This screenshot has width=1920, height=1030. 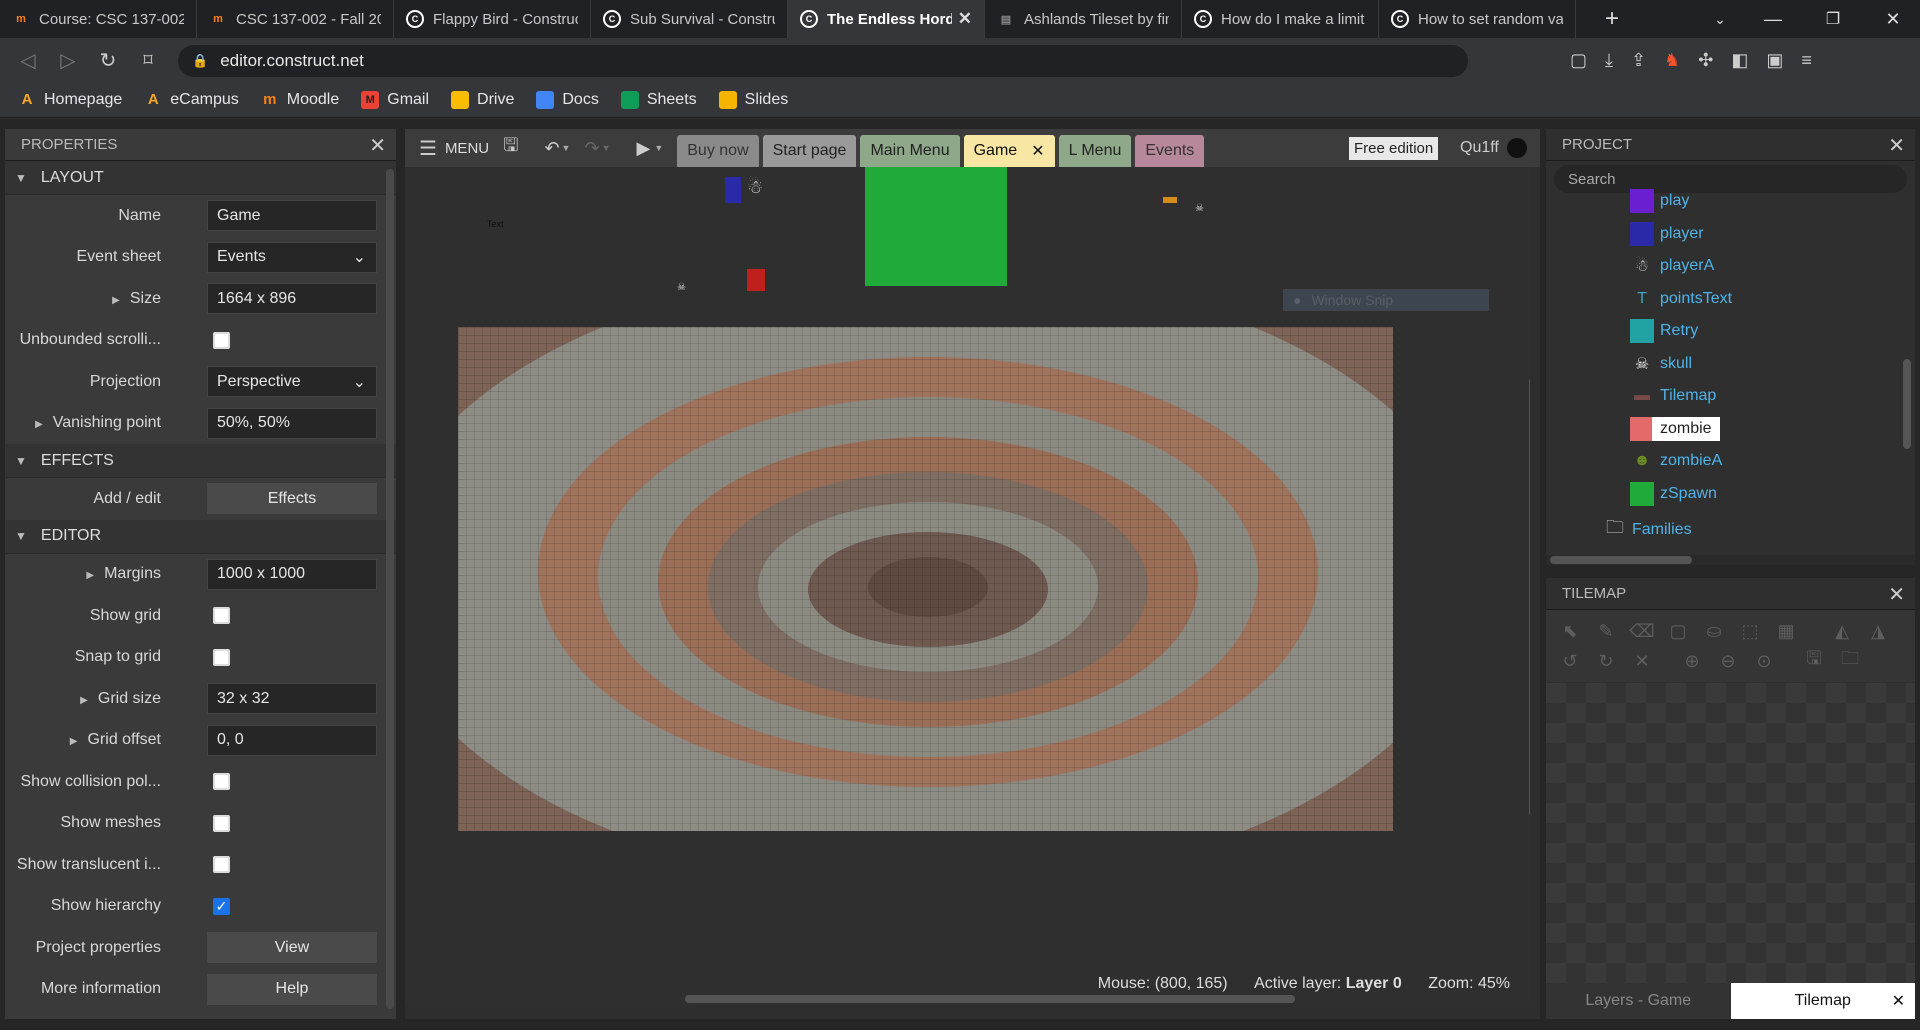 I want to click on pencil-icon: ✎, so click(x=1606, y=631).